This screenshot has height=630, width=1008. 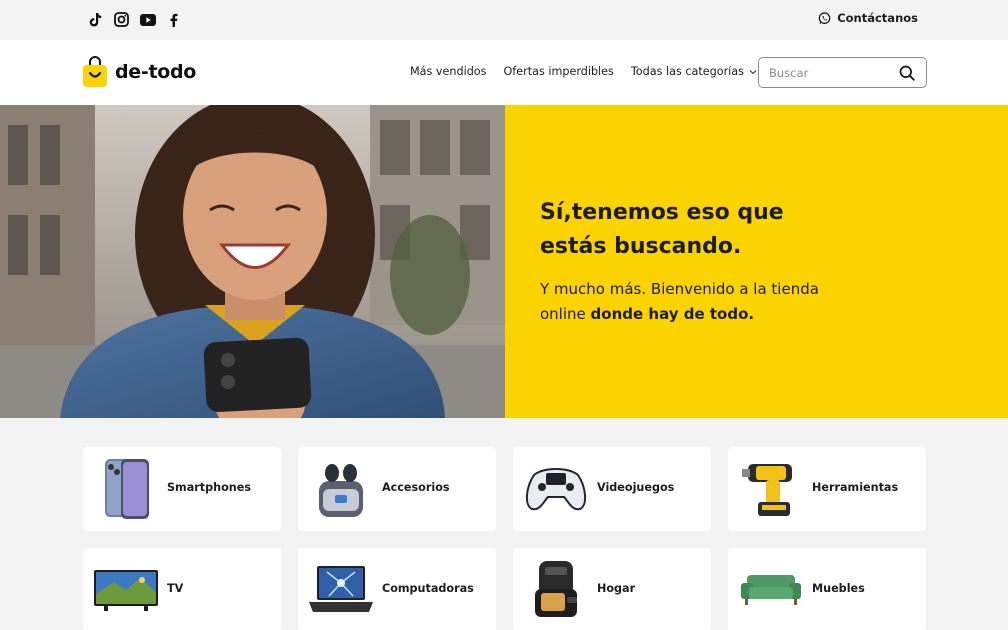 I want to click on logo-text: de-todo, so click(x=156, y=72).